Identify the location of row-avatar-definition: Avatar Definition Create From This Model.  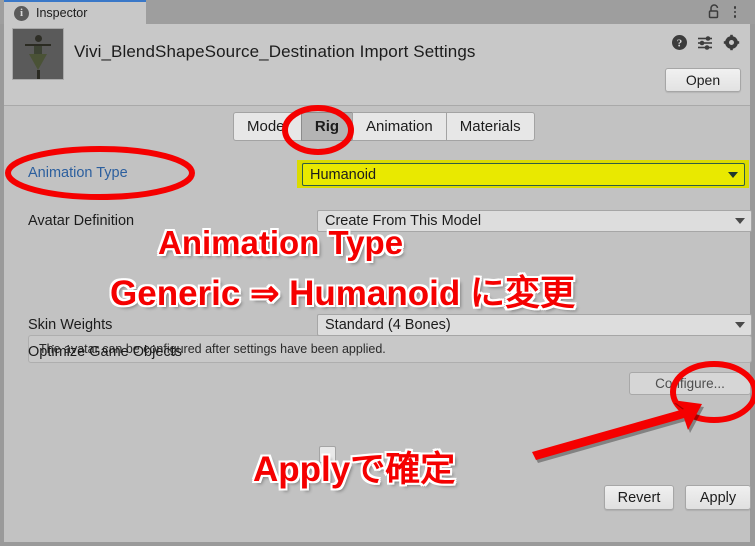
(378, 221).